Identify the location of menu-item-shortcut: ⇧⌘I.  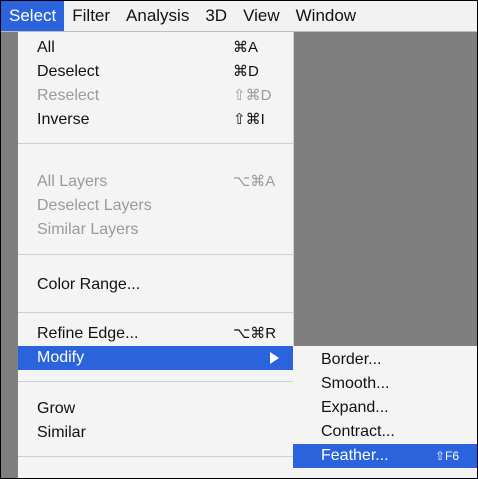
(249, 119).